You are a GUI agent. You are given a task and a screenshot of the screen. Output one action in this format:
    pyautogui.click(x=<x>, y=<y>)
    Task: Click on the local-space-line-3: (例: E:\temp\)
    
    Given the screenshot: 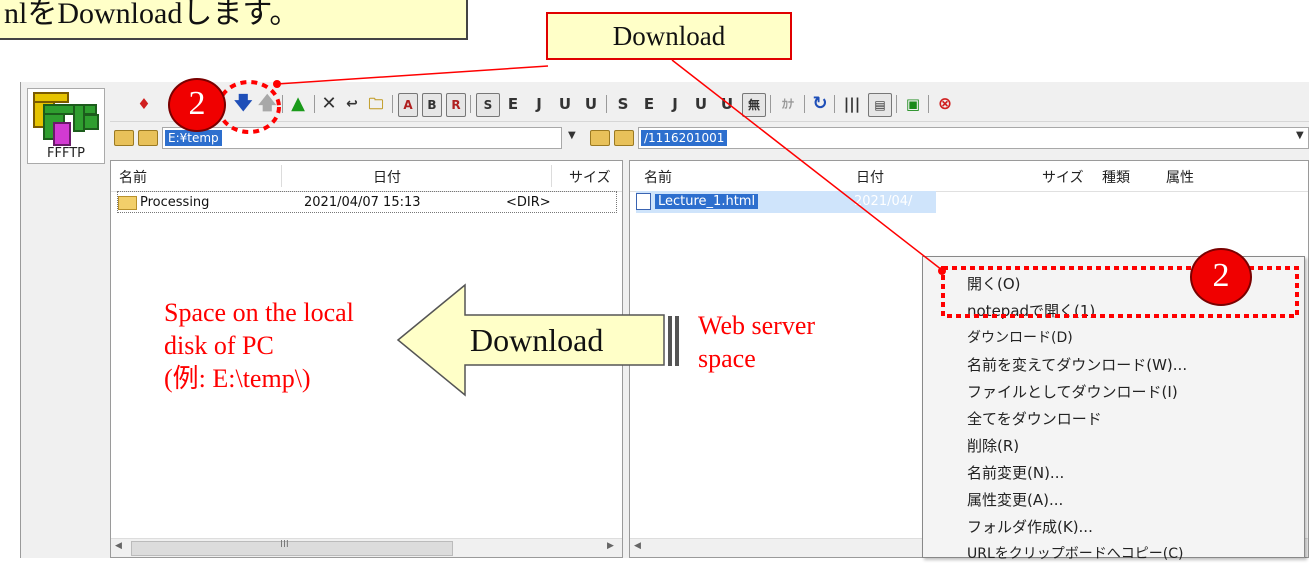 What is the action you would take?
    pyautogui.click(x=237, y=378)
    